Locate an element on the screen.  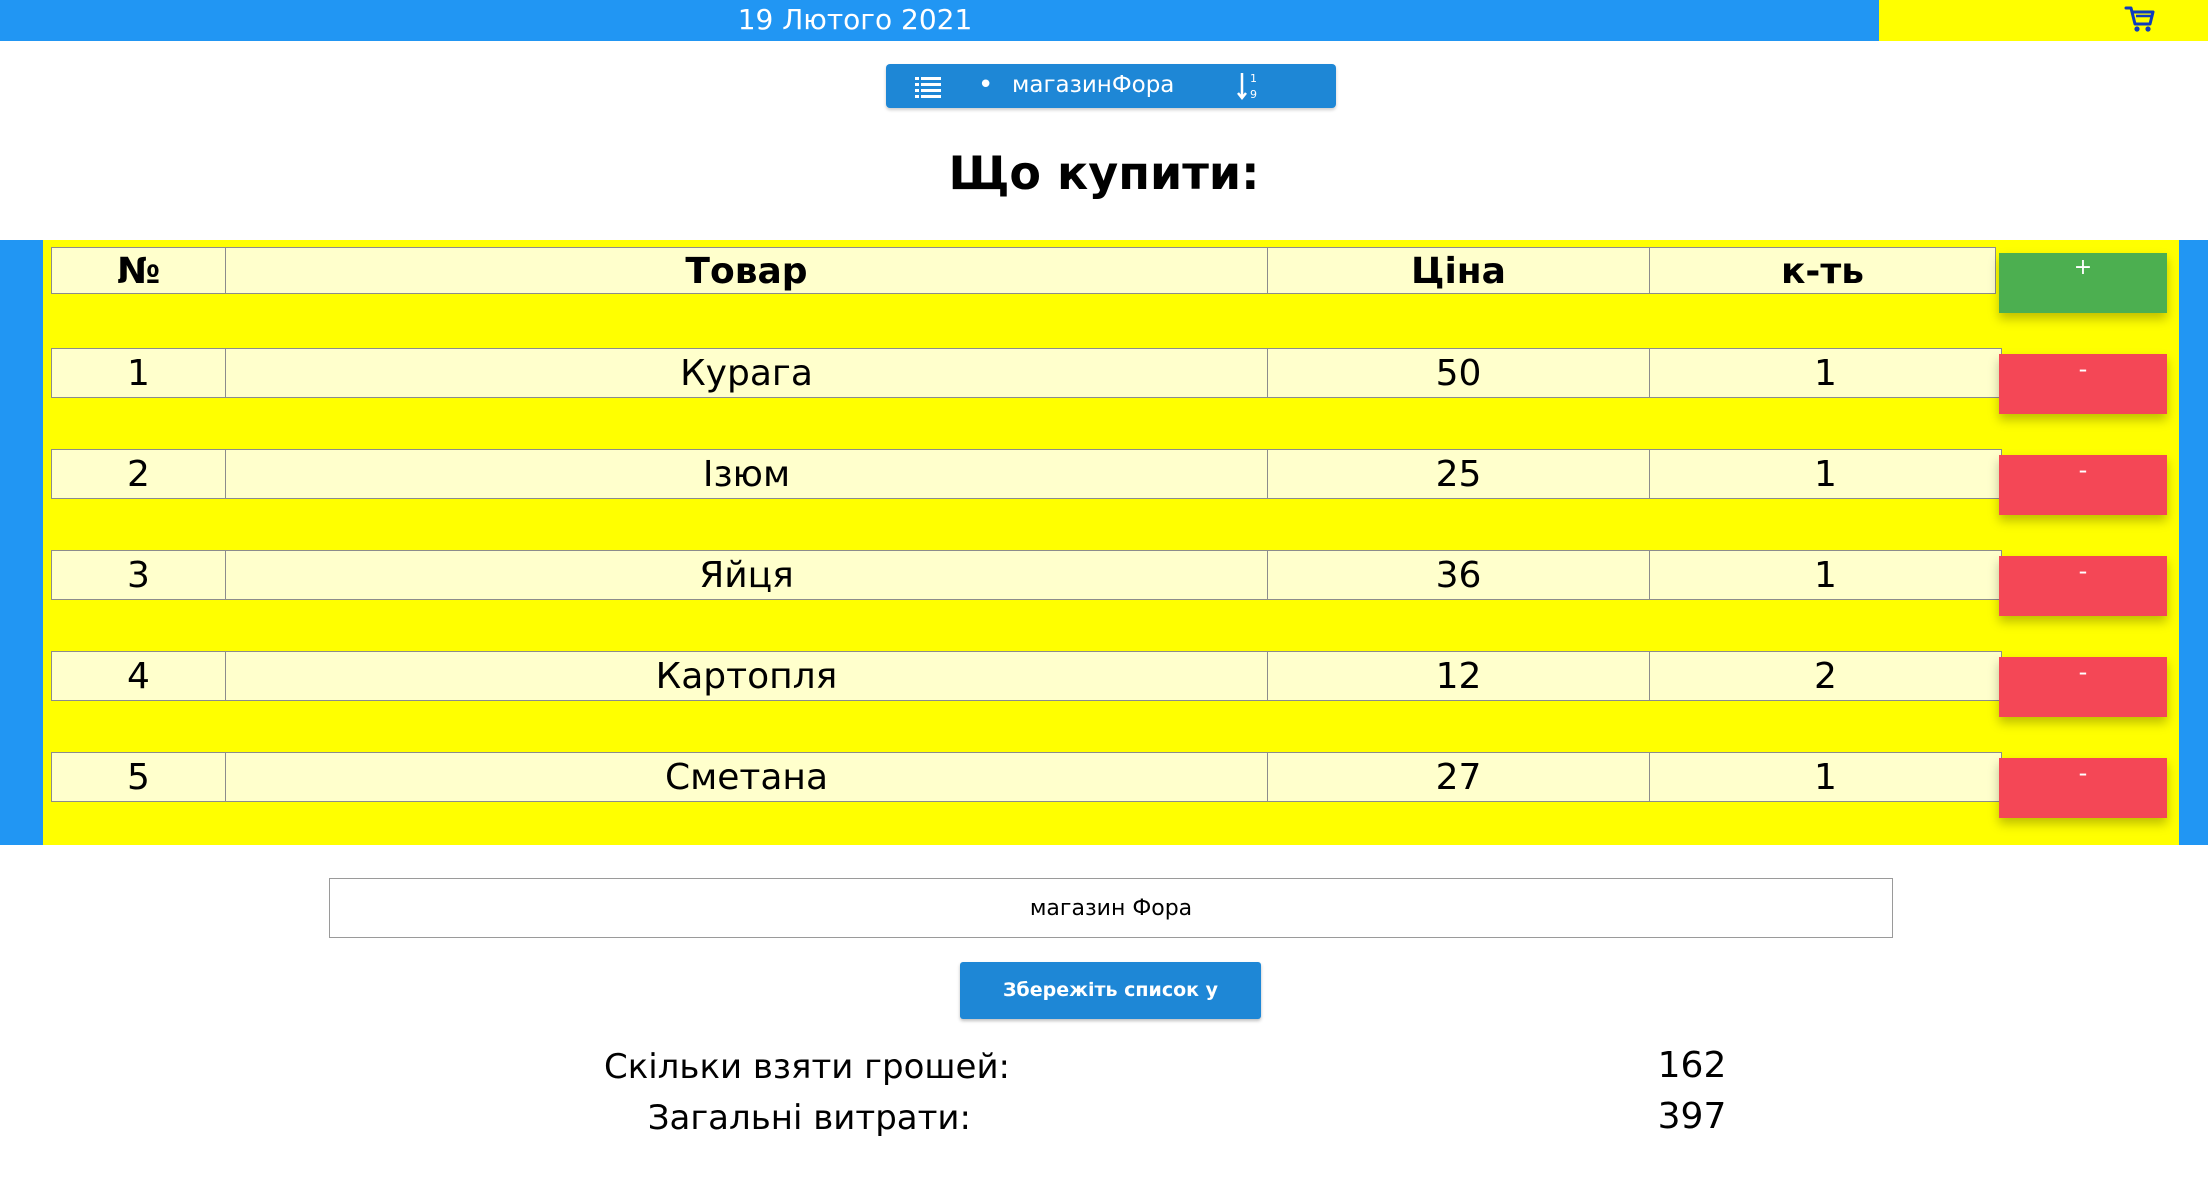
row-item: Картопля is located at coordinates (746, 676).